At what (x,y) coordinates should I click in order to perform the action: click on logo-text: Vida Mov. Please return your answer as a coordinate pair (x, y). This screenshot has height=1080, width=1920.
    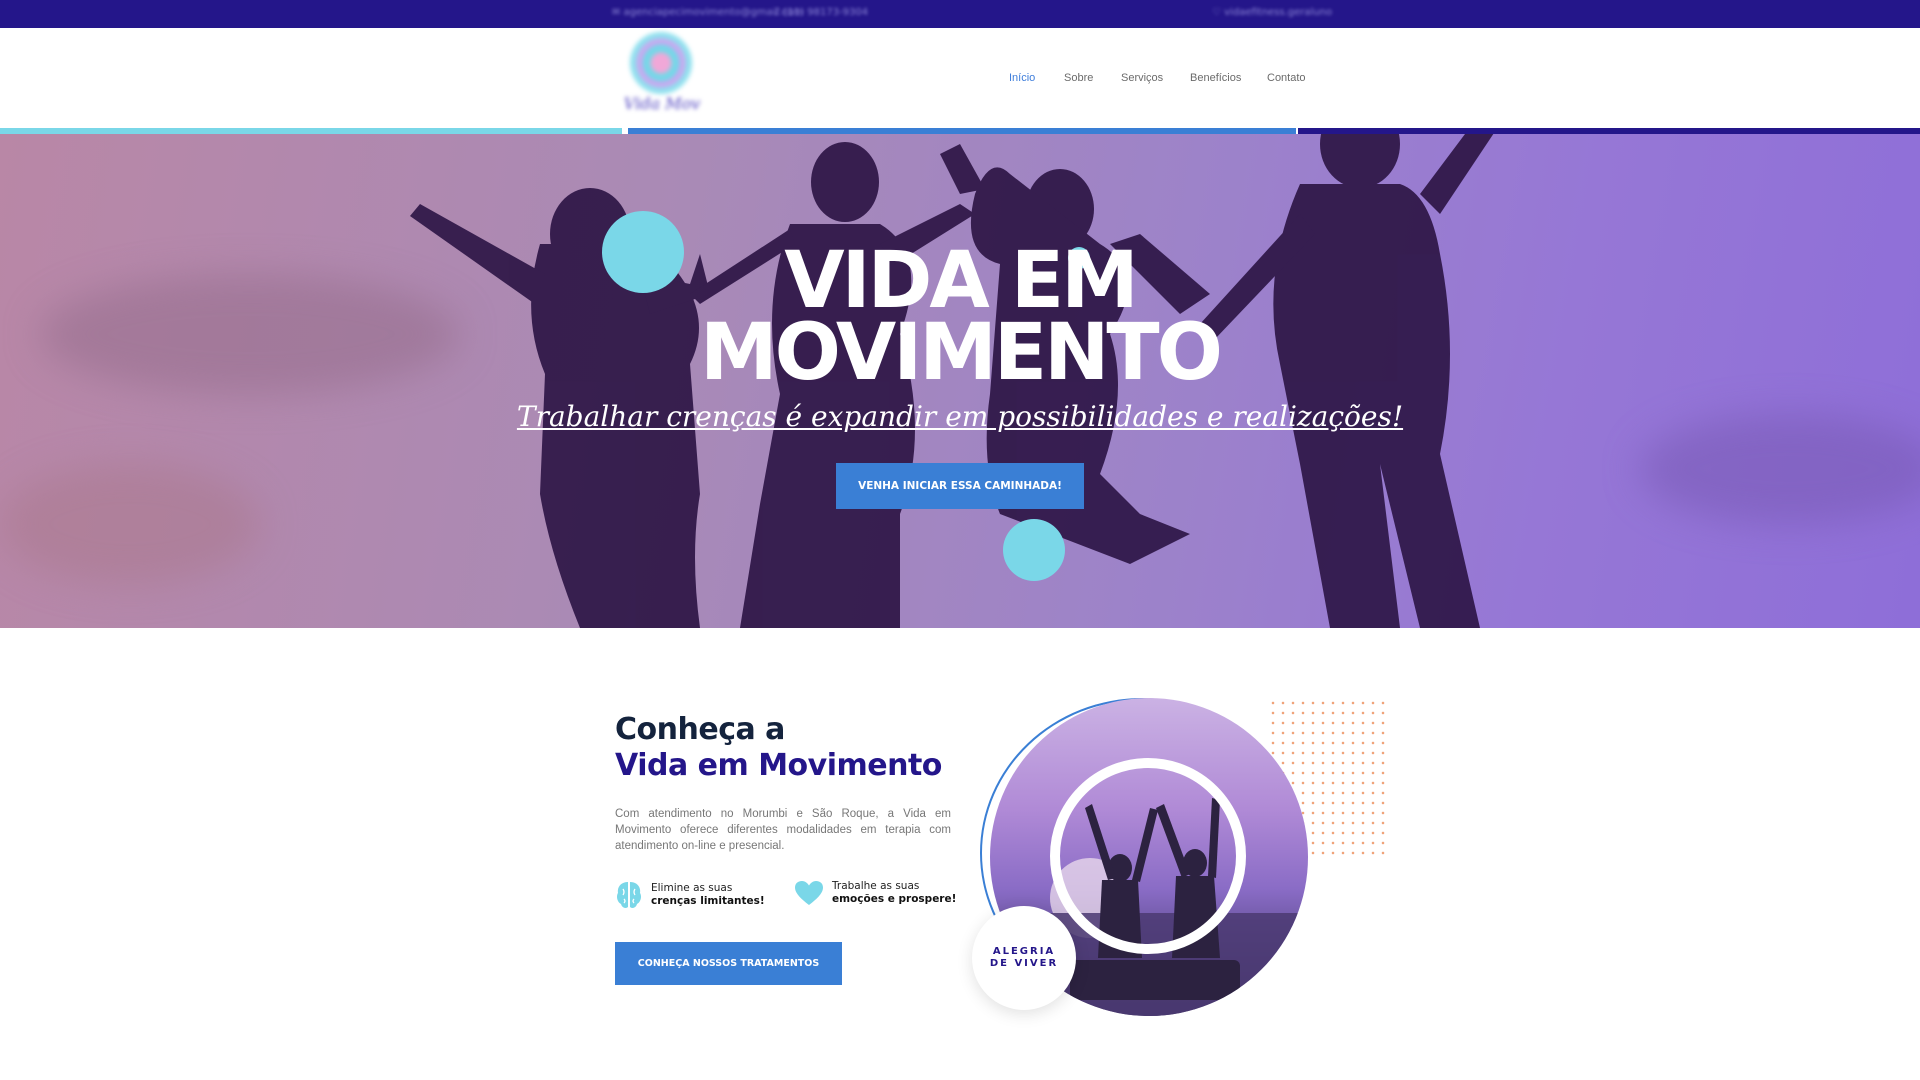
    Looking at the image, I should click on (662, 103).